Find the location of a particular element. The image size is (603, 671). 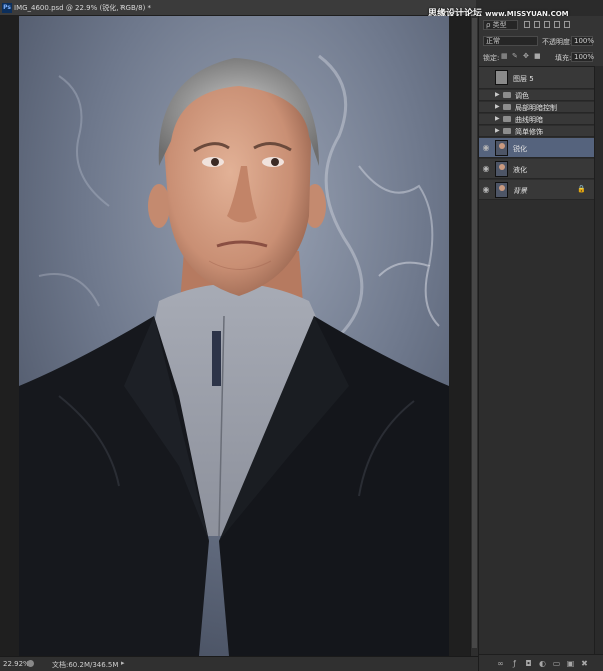

layers-panel-footer: ∞ ƒ ◘ ◐ ▭ ▣ ✖ is located at coordinates (541, 662).